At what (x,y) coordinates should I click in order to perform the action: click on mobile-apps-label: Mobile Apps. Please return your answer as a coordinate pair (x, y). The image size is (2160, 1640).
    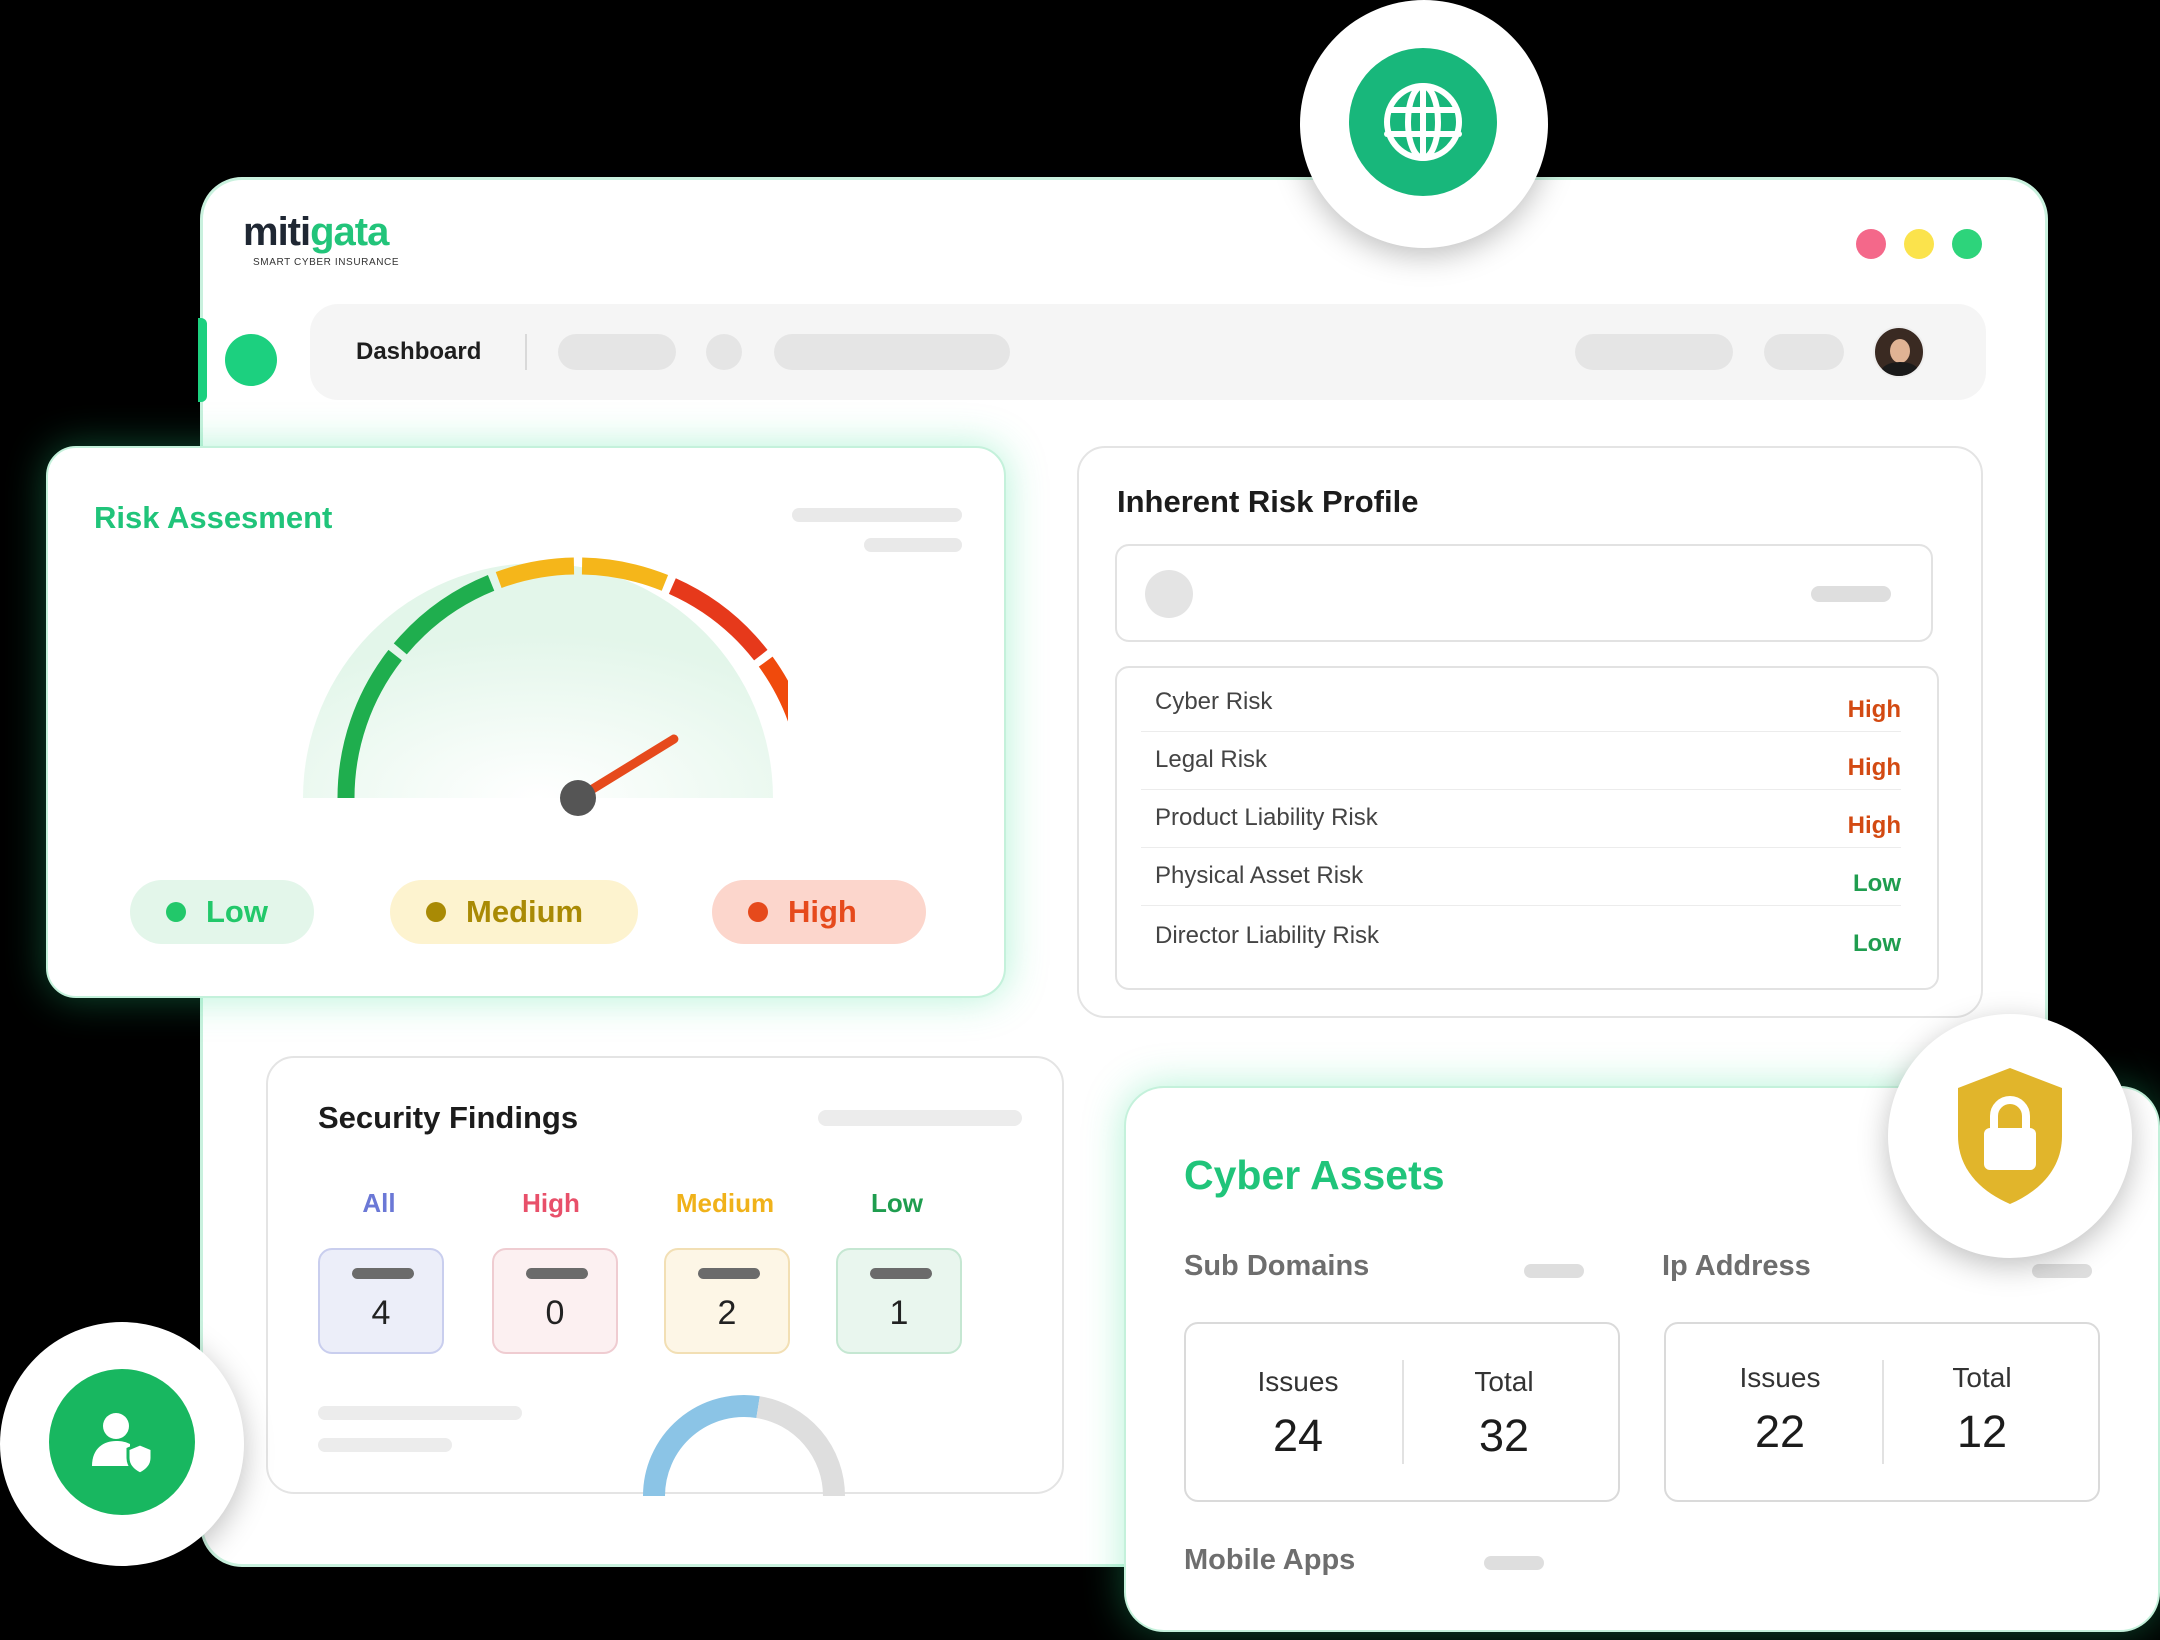
    Looking at the image, I should click on (1270, 1560).